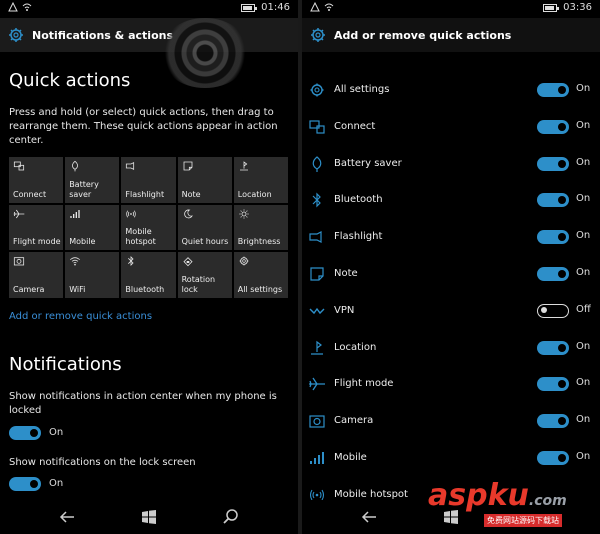 The width and height of the screenshot is (600, 534). I want to click on quick-action-row: VPN Off, so click(451, 311).